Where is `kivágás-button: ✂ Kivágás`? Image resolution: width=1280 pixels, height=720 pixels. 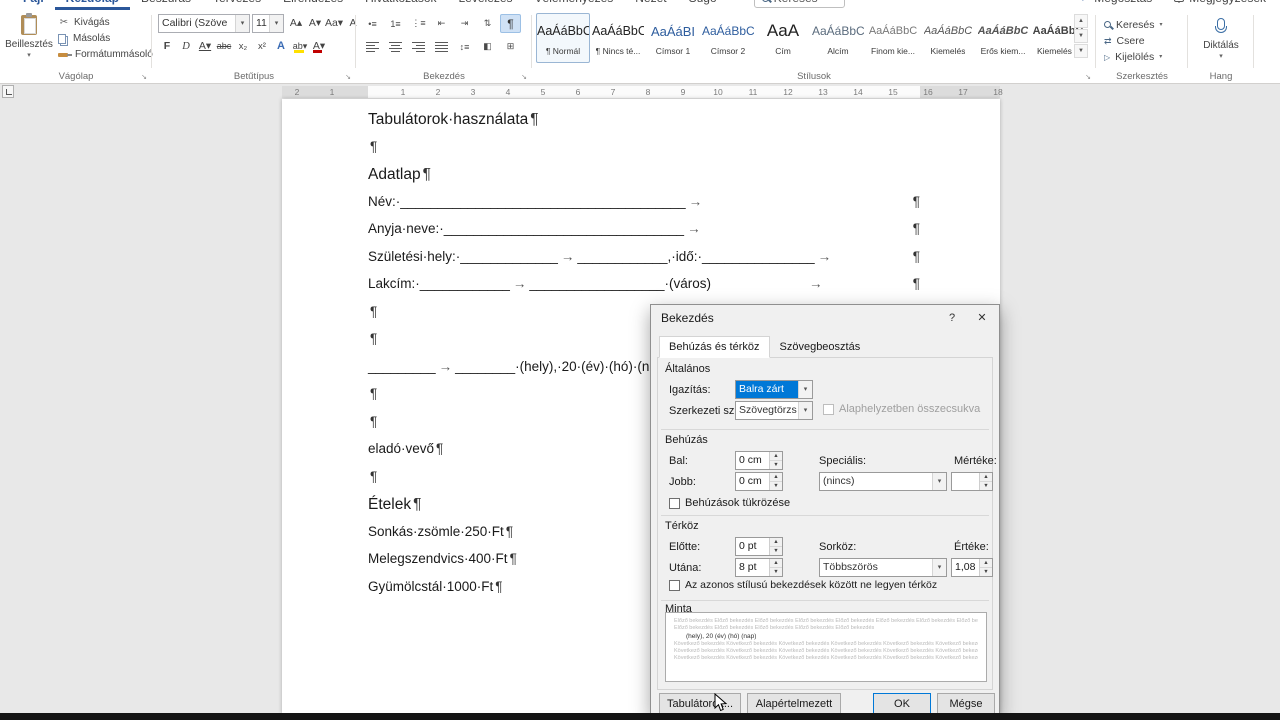
kivágás-button: ✂ Kivágás is located at coordinates (84, 22).